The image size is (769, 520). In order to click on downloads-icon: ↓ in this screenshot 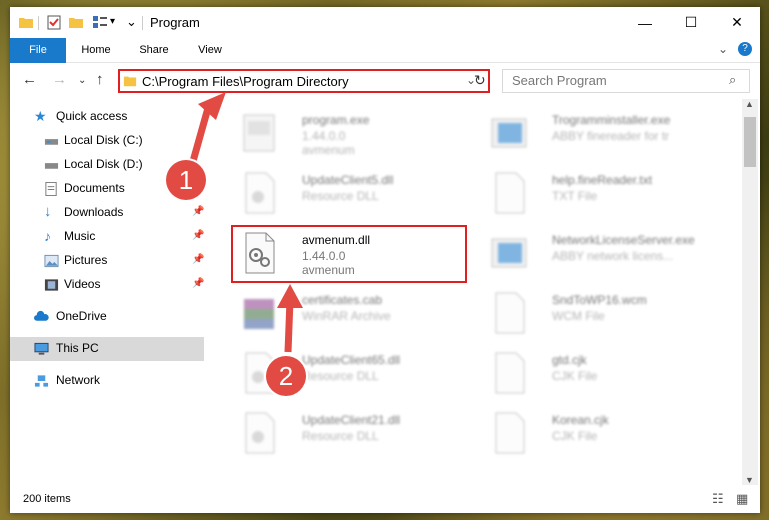, I will do `click(48, 211)`.